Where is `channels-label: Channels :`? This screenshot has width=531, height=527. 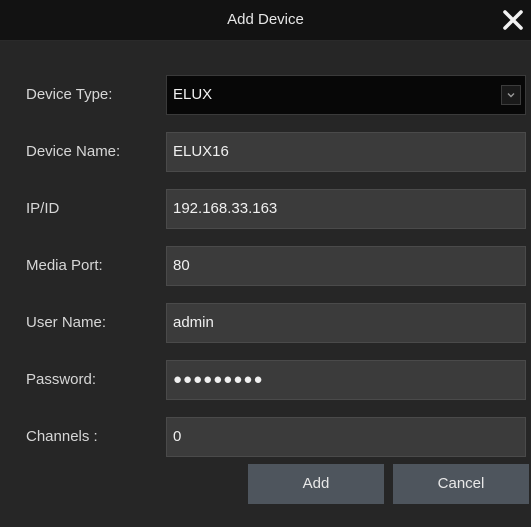 channels-label: Channels : is located at coordinates (62, 436).